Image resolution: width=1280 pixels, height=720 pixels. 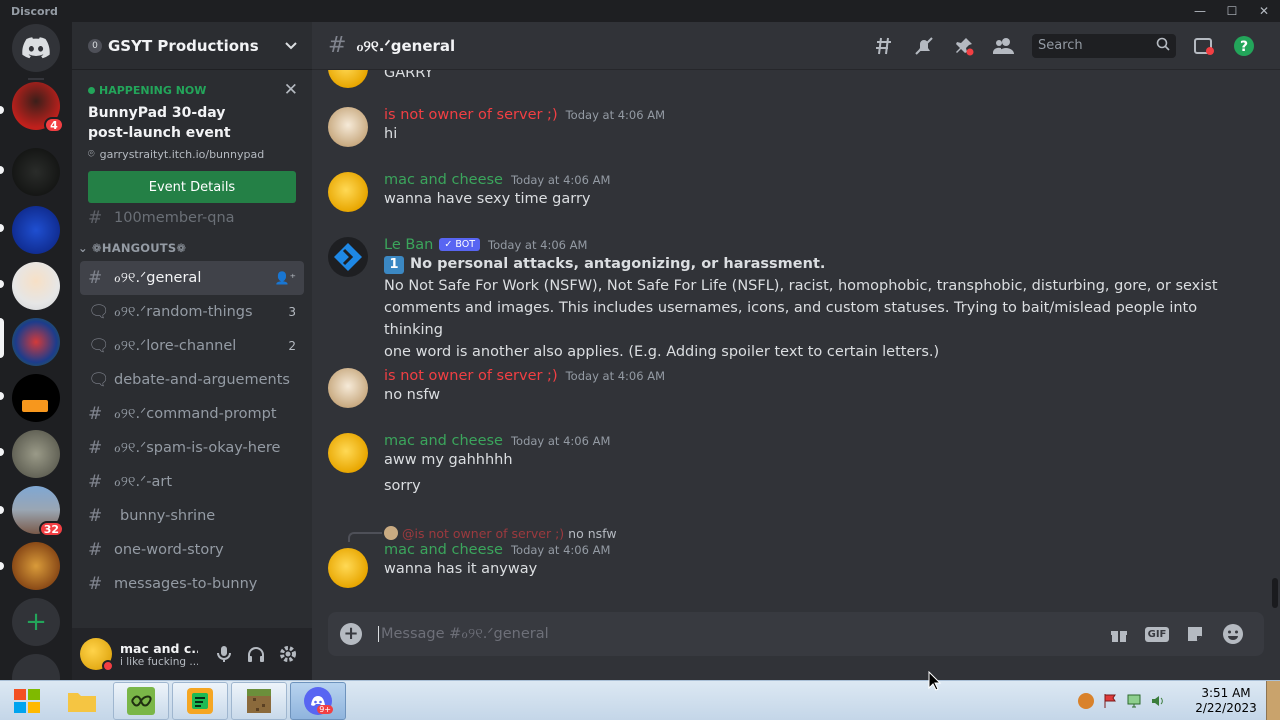 I want to click on attach-button: +, so click(x=351, y=634).